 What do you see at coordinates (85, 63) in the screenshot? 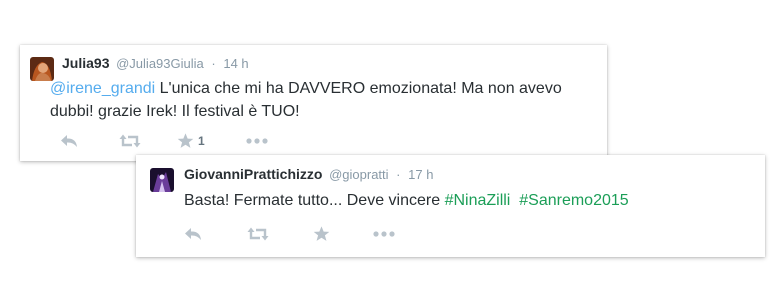
I see `user-fullname: Julia93` at bounding box center [85, 63].